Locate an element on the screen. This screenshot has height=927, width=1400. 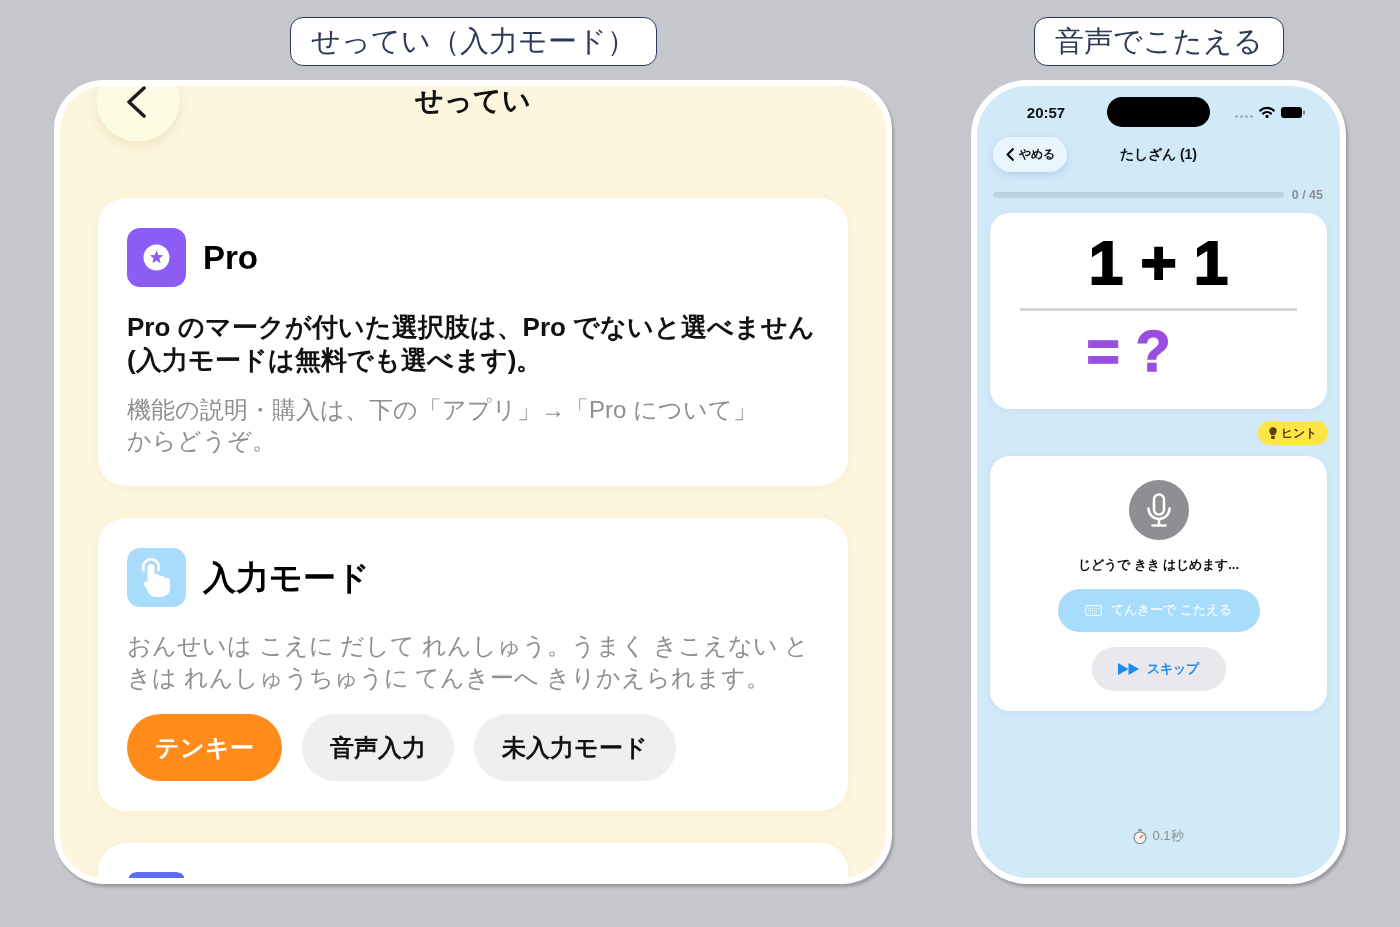
card-description: Pro のマークが付いた選択肢は、Pro でないと選べません(入力モードは無料でも選べます)。 is located at coordinates (472, 344).